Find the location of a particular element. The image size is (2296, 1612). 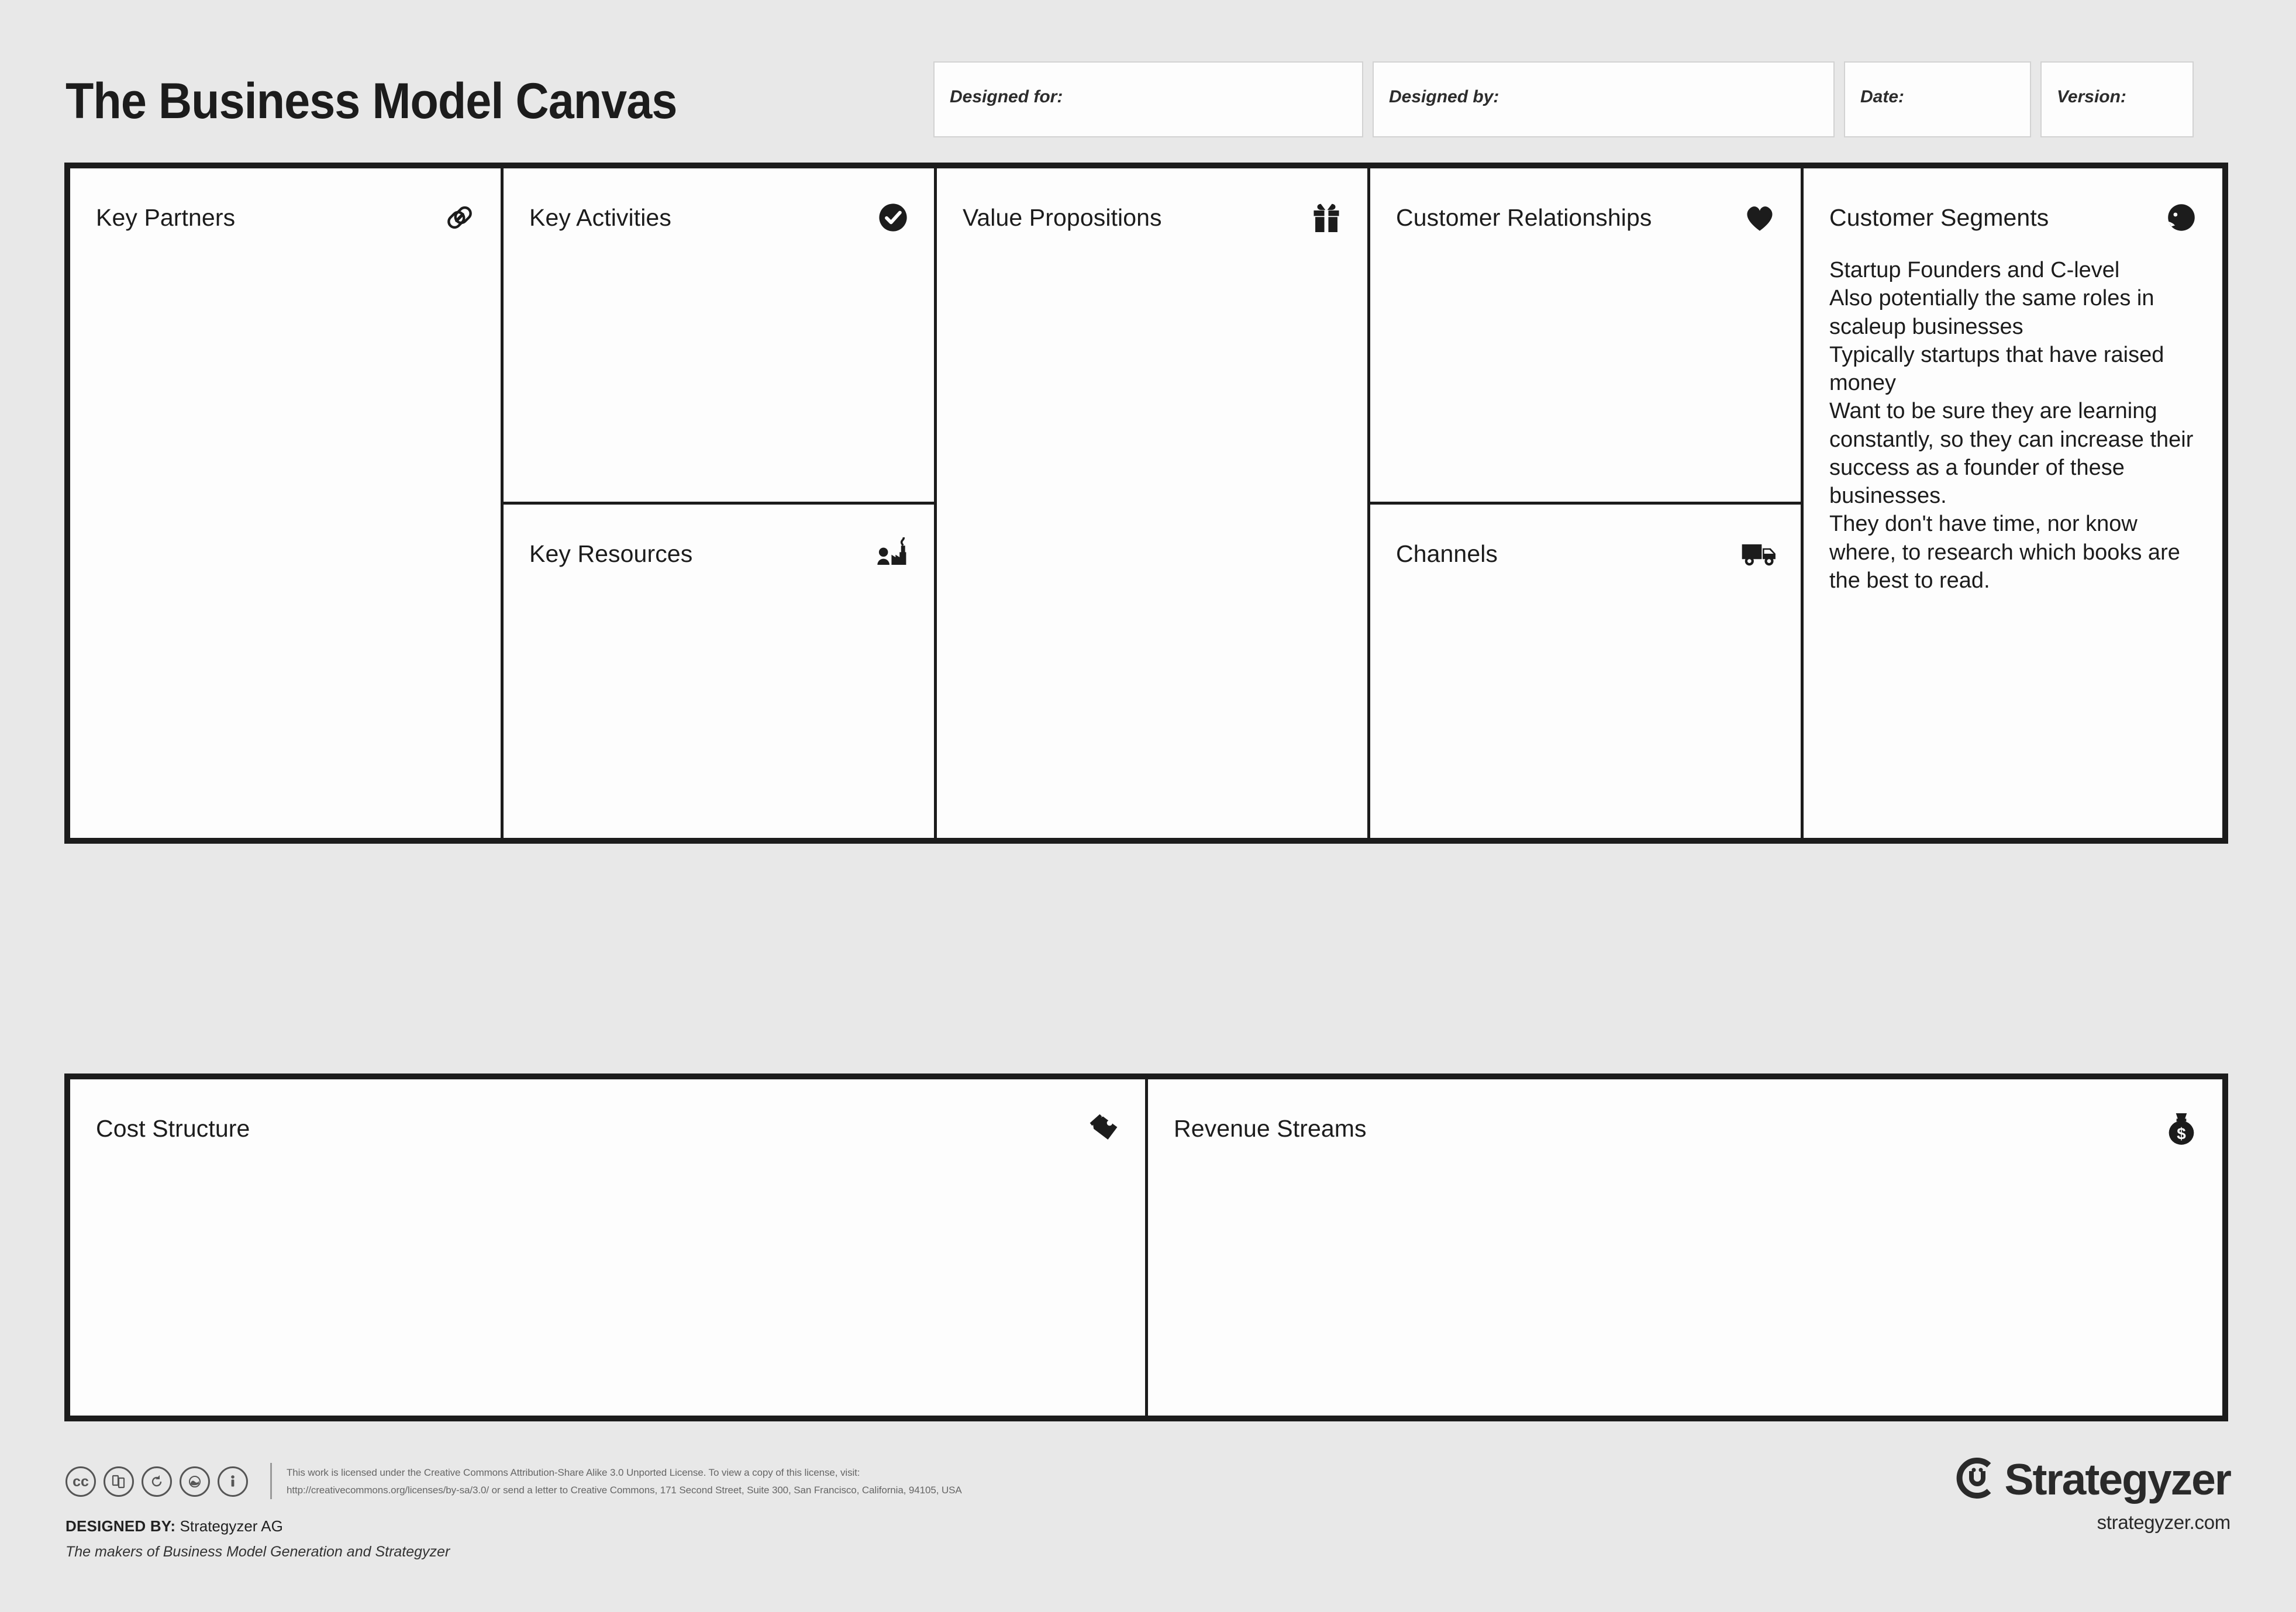

customer-relationships-cell: Customer Relationships is located at coordinates (1585, 335).